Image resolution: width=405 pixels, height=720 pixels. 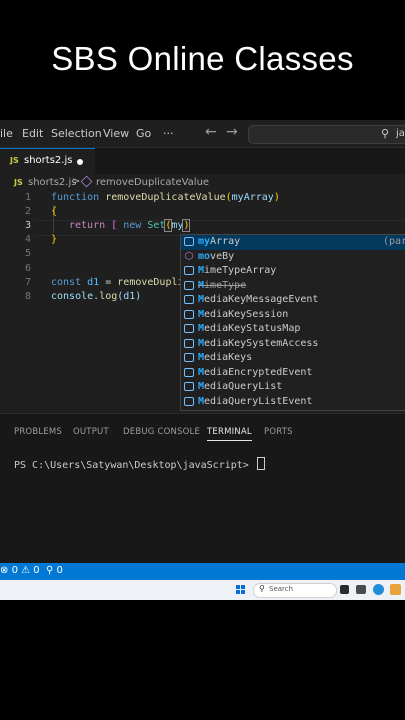 I want to click on line-number: 4, so click(x=27, y=239).